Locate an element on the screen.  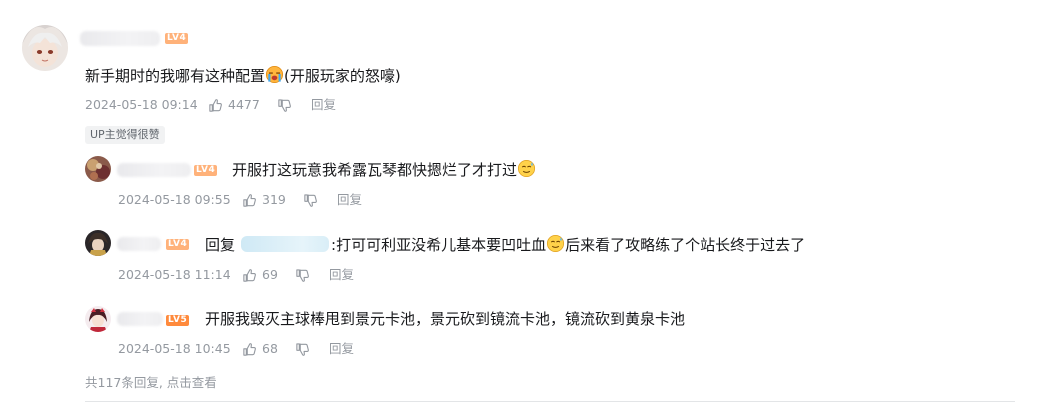
reply-time: 2024-05-18 10:45 is located at coordinates (174, 348).